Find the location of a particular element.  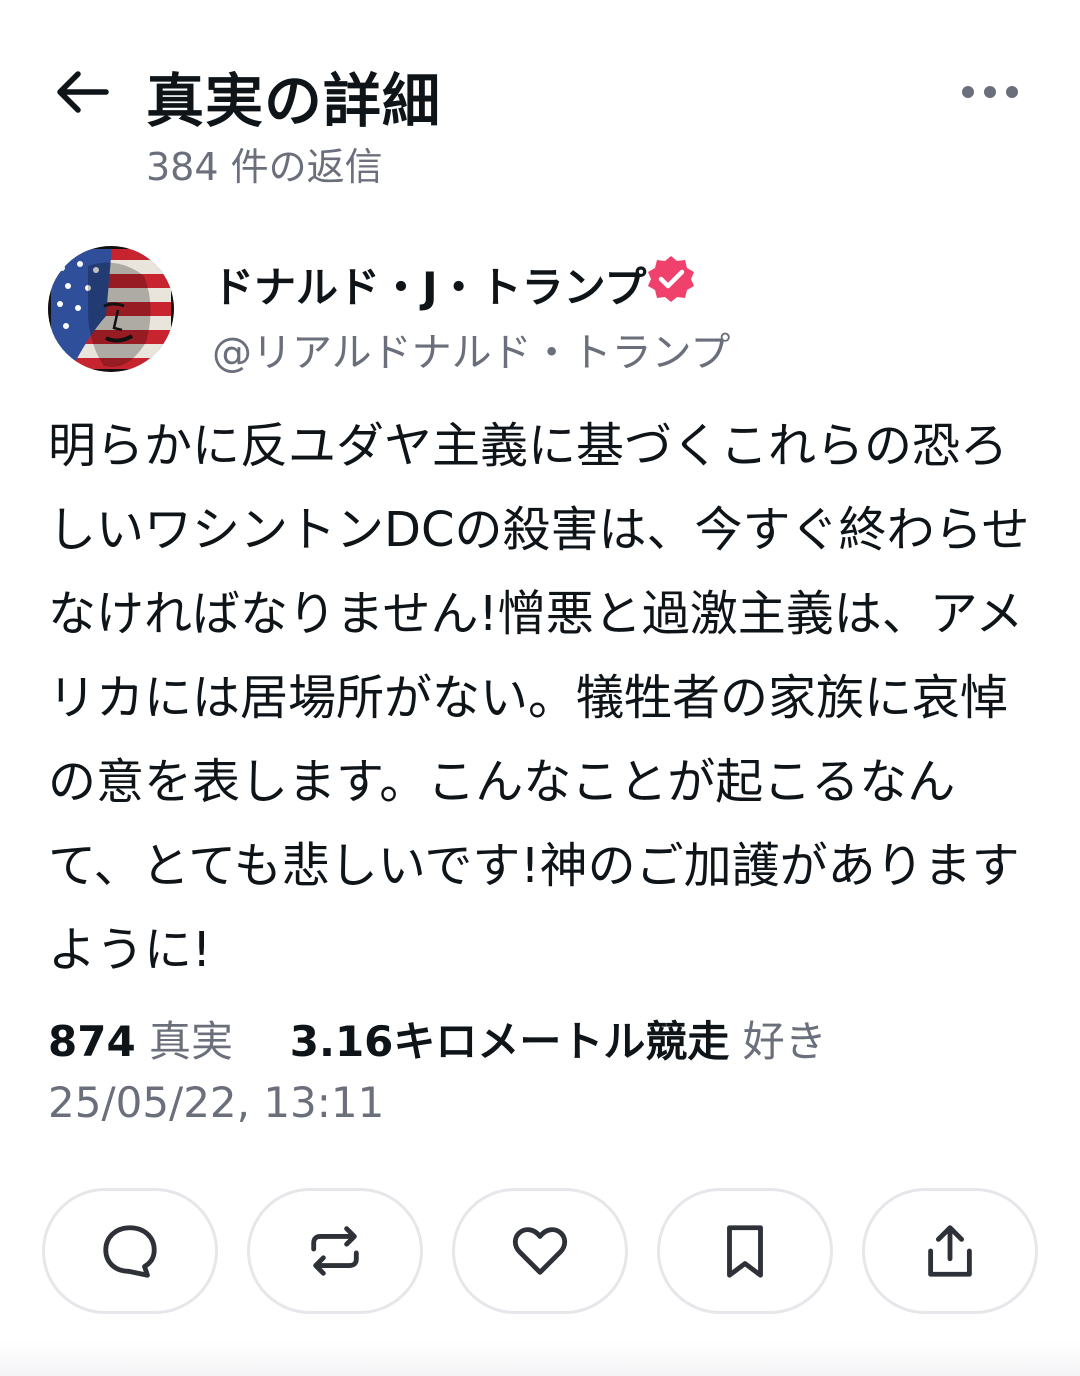

bookmark-button is located at coordinates (745, 1251).